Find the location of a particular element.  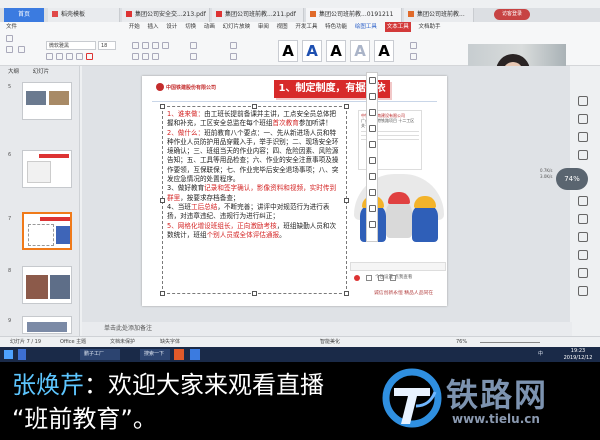

bullets-icon is located at coordinates (135, 56).